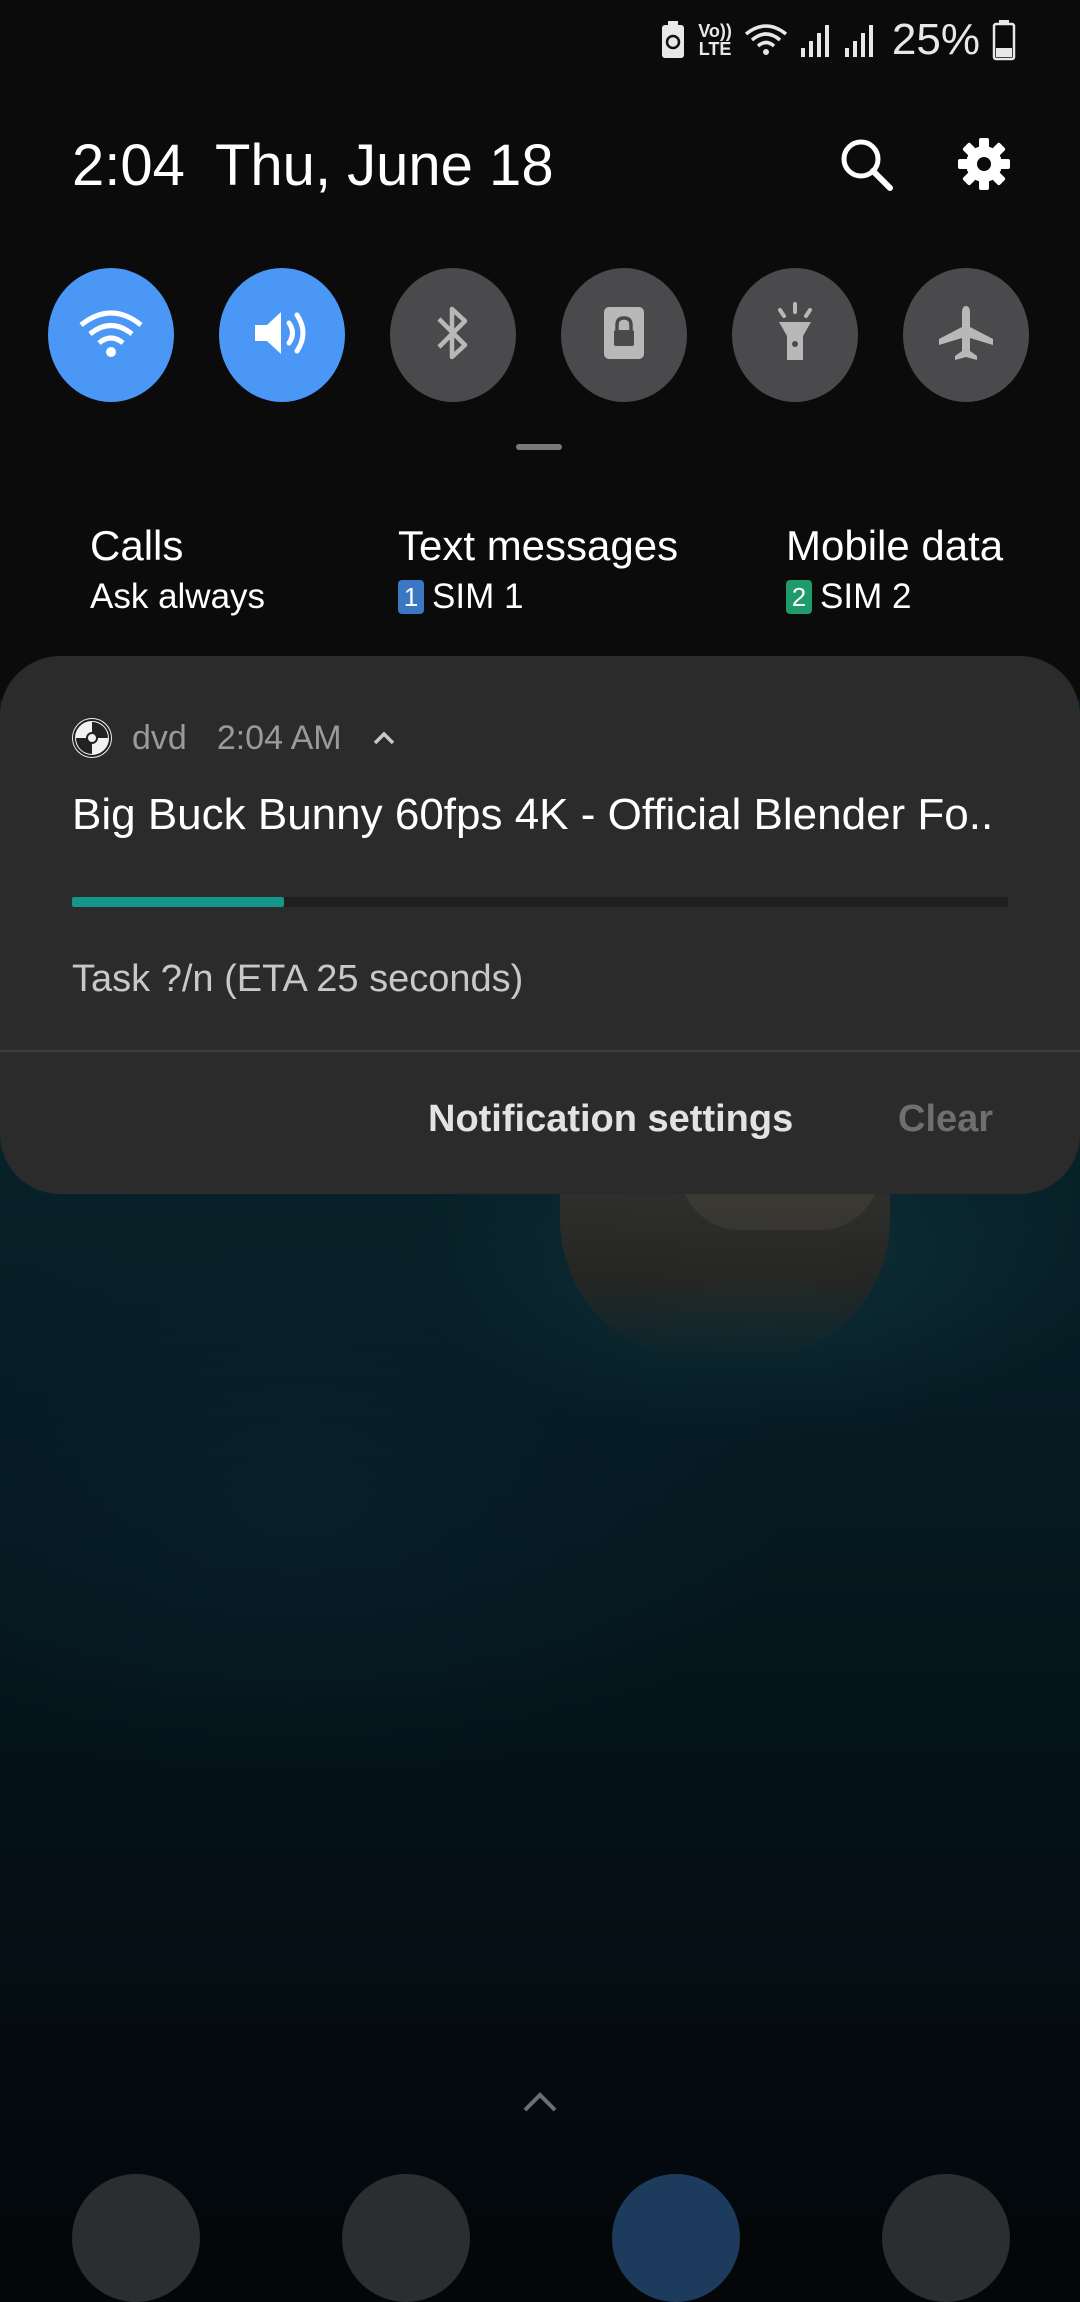 Image resolution: width=1080 pixels, height=2302 pixels. Describe the element at coordinates (894, 571) in the screenshot. I see `sim-mobile-data: Mobile data 2 SIM 2` at that location.